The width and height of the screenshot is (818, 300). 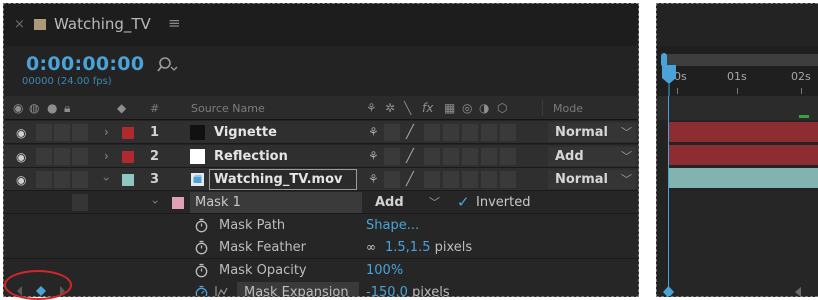 I want to click on composition-tab-title: Watching_TV, so click(x=102, y=24).